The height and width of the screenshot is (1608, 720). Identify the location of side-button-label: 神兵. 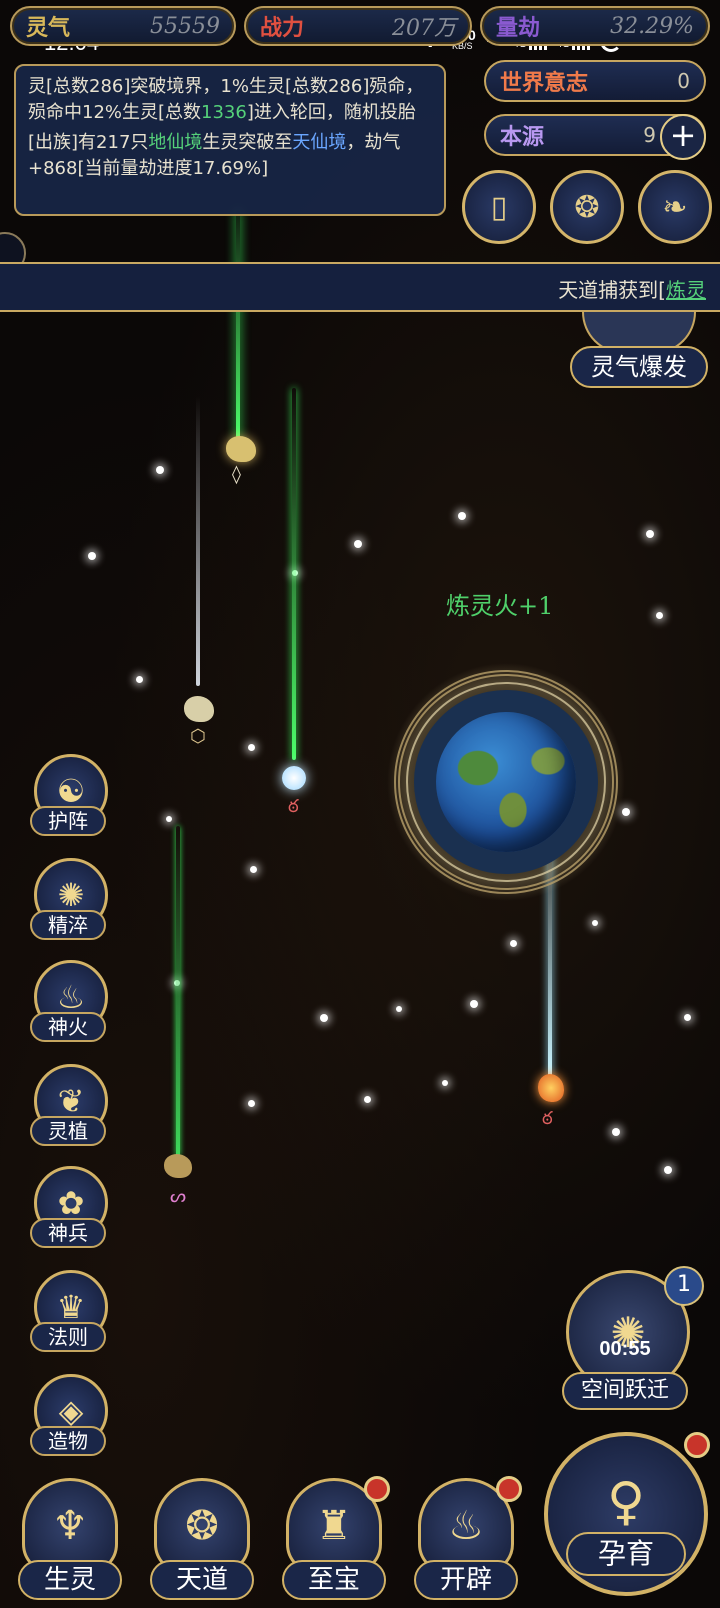
(68, 1233).